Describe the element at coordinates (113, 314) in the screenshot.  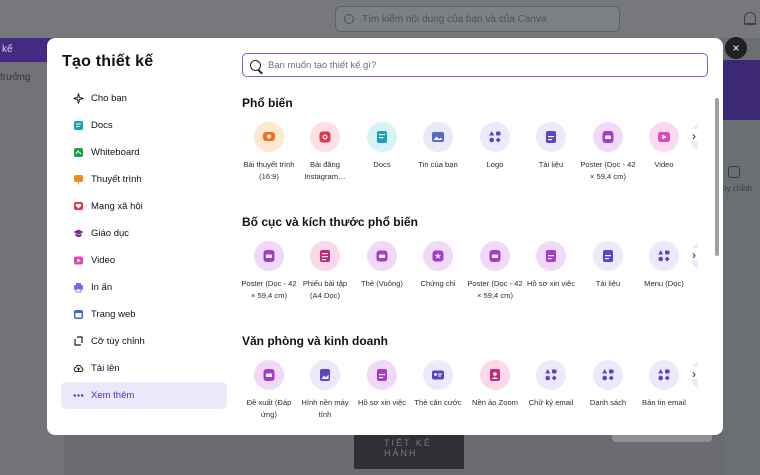
I see `menu-item-label: Trang web` at that location.